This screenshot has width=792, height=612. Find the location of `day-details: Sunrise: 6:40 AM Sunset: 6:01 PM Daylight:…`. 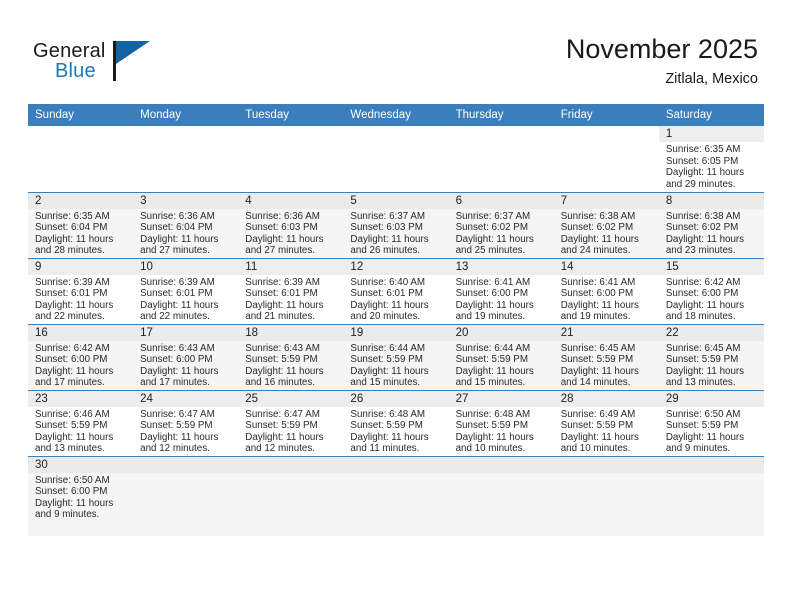

day-details: Sunrise: 6:40 AM Sunset: 6:01 PM Daylight:… is located at coordinates (395, 299).